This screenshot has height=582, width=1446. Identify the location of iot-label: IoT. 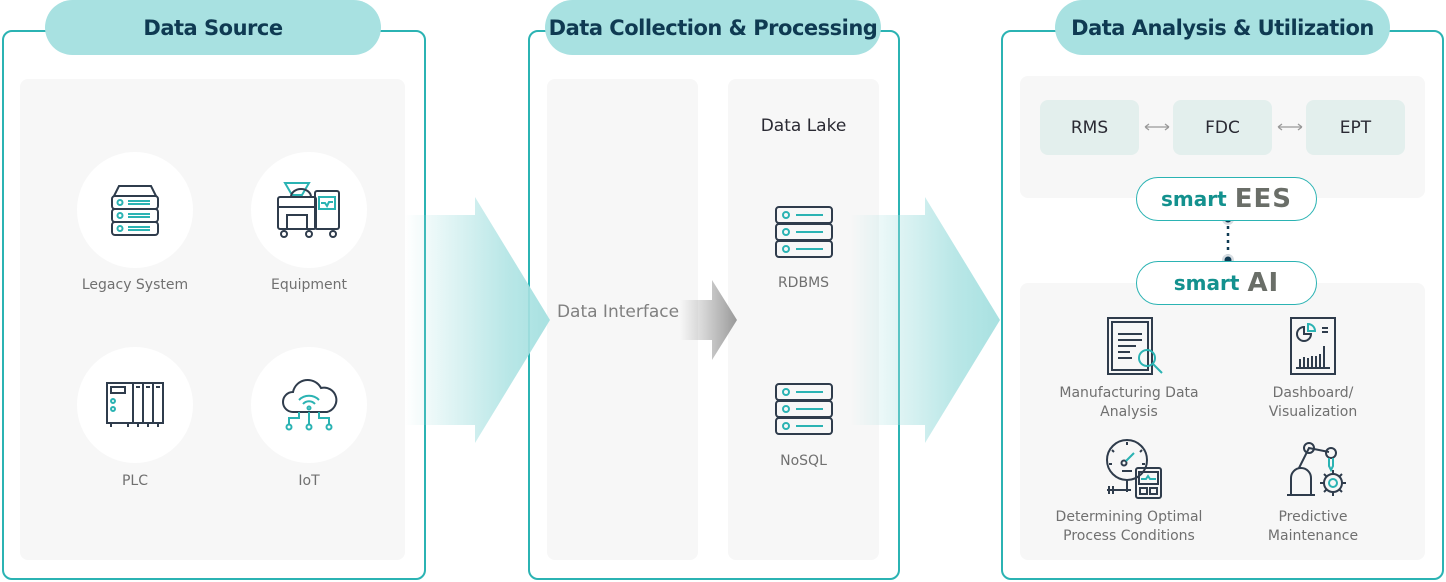
(309, 481).